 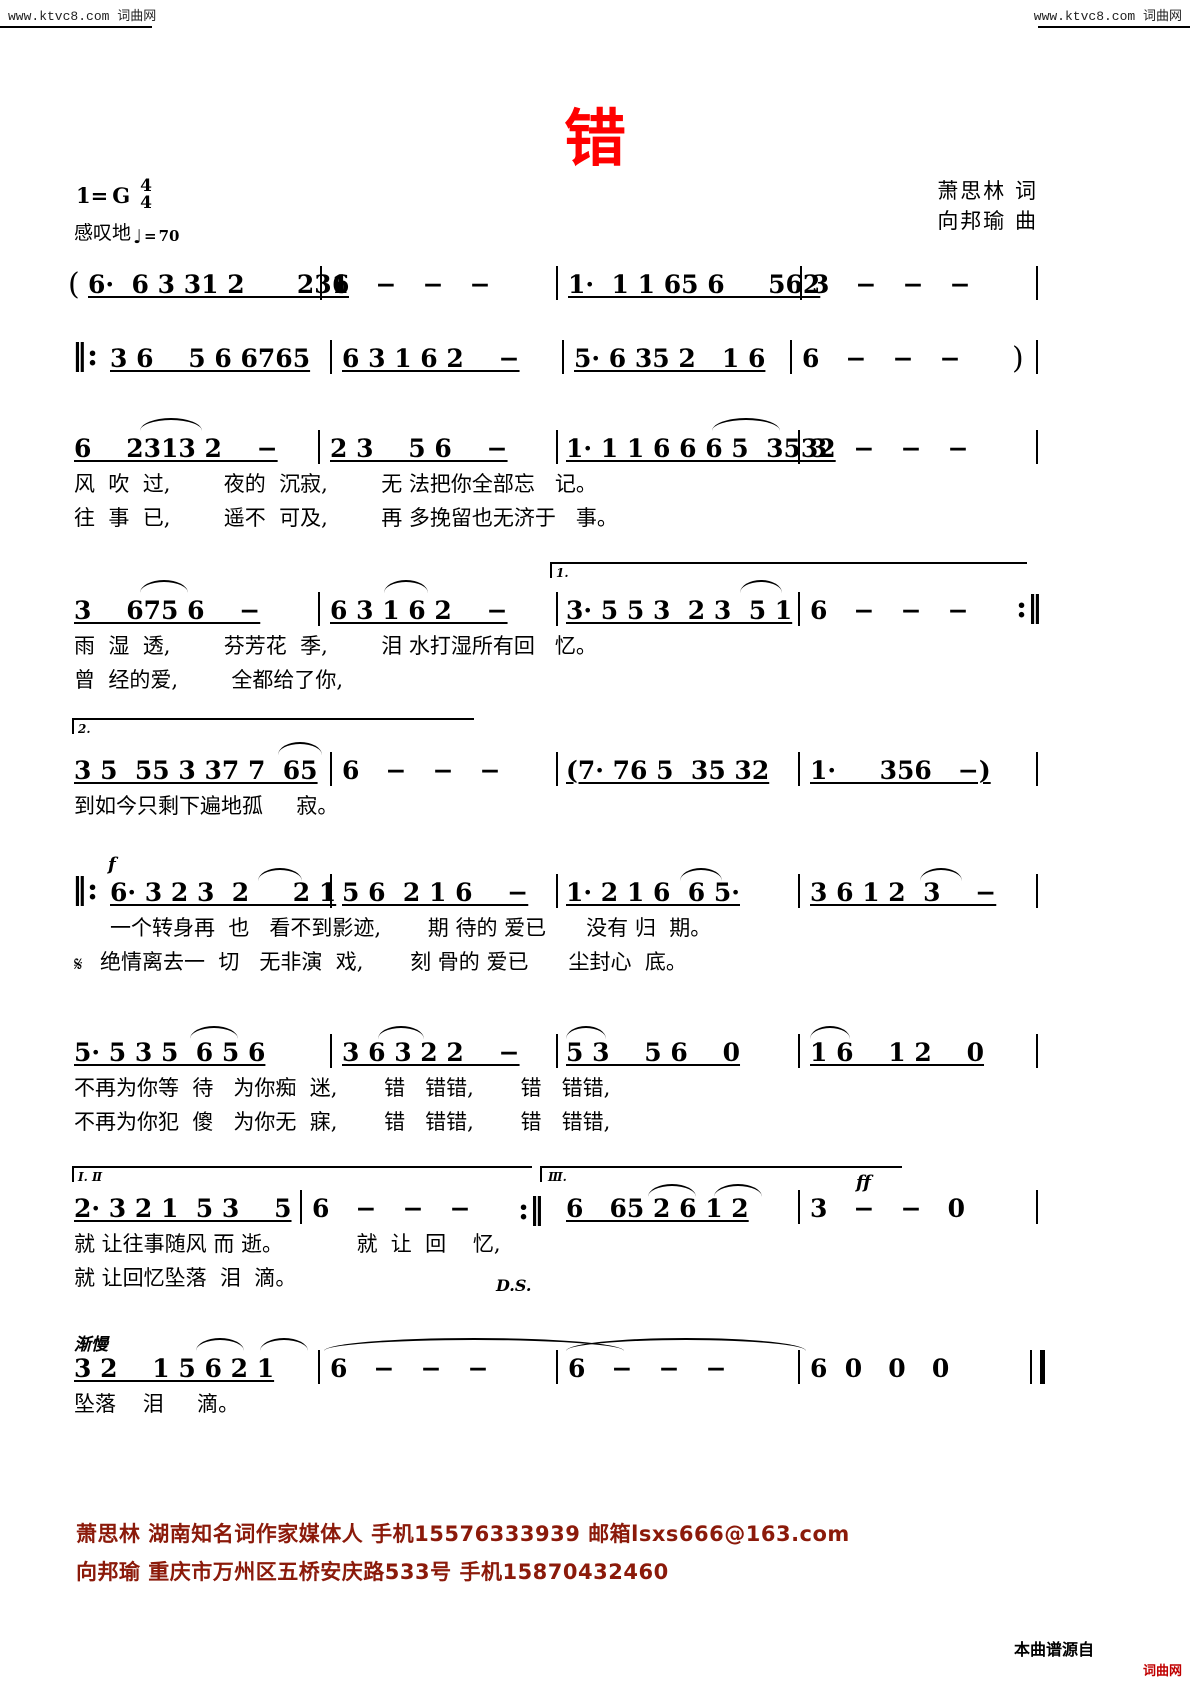 I want to click on measure-notes: 1· 2 1 6 6 5·, so click(x=653, y=892).